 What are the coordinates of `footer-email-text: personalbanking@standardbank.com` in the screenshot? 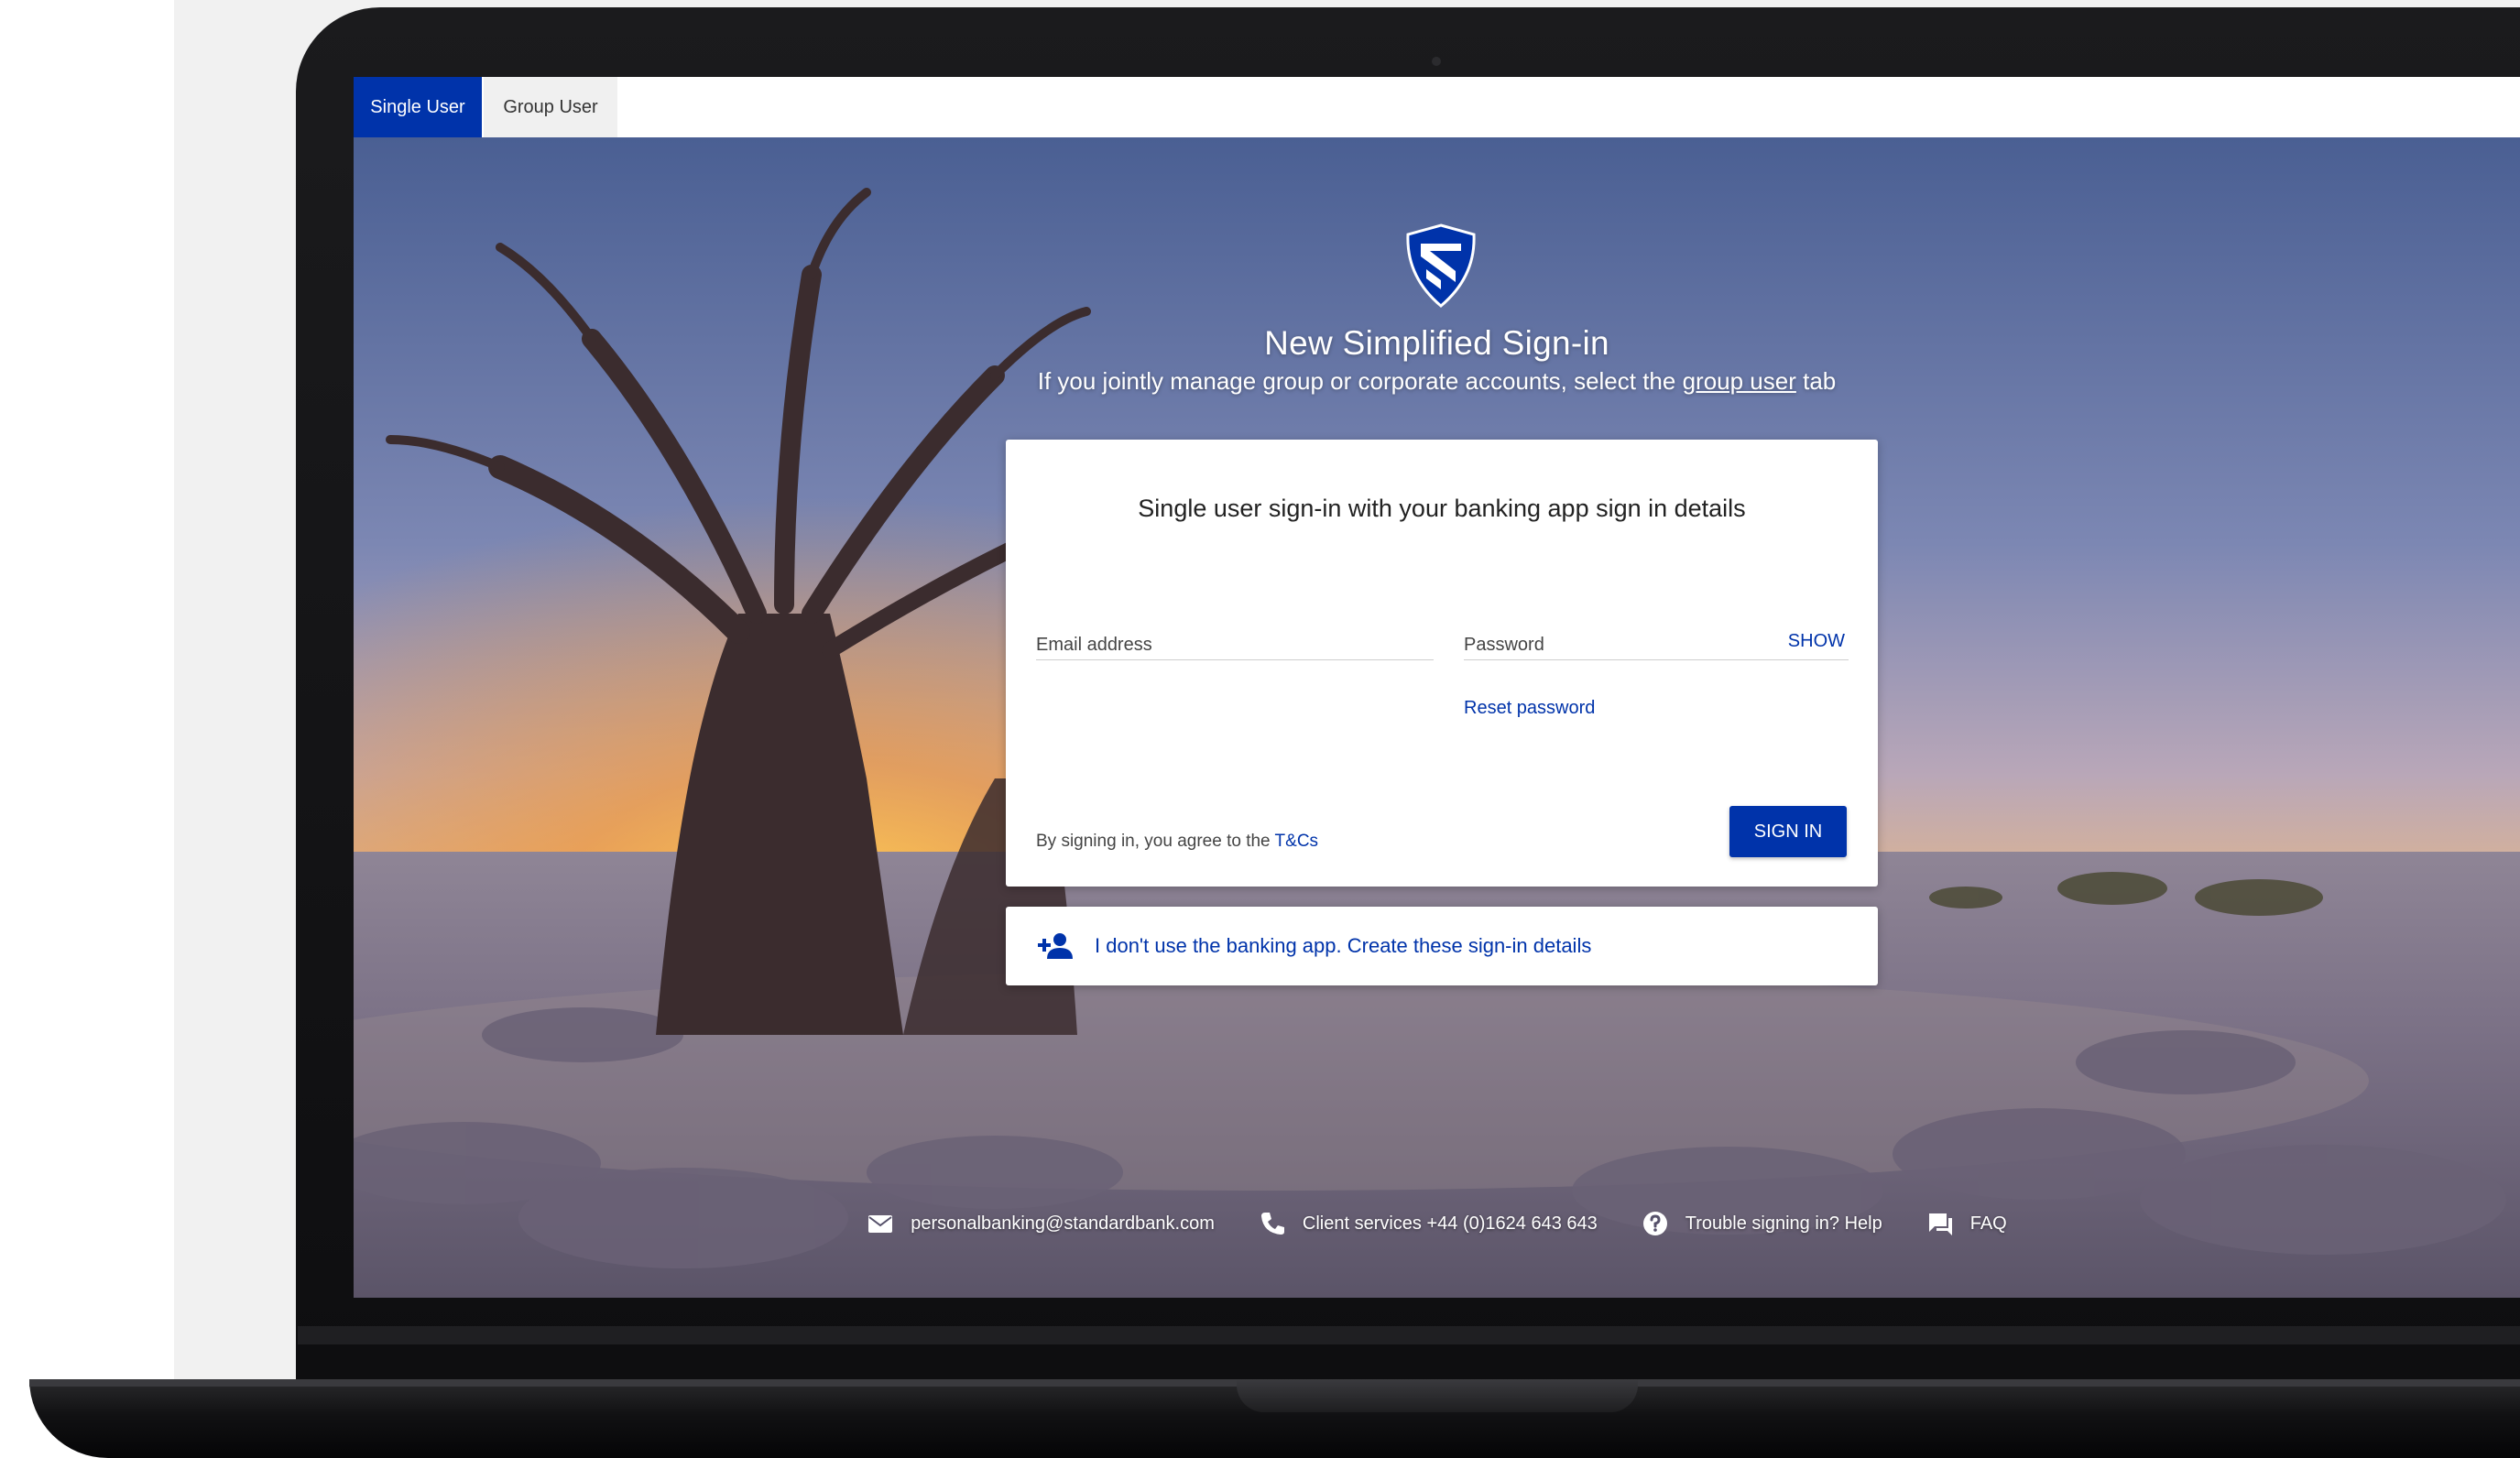 It's located at (1063, 1223).